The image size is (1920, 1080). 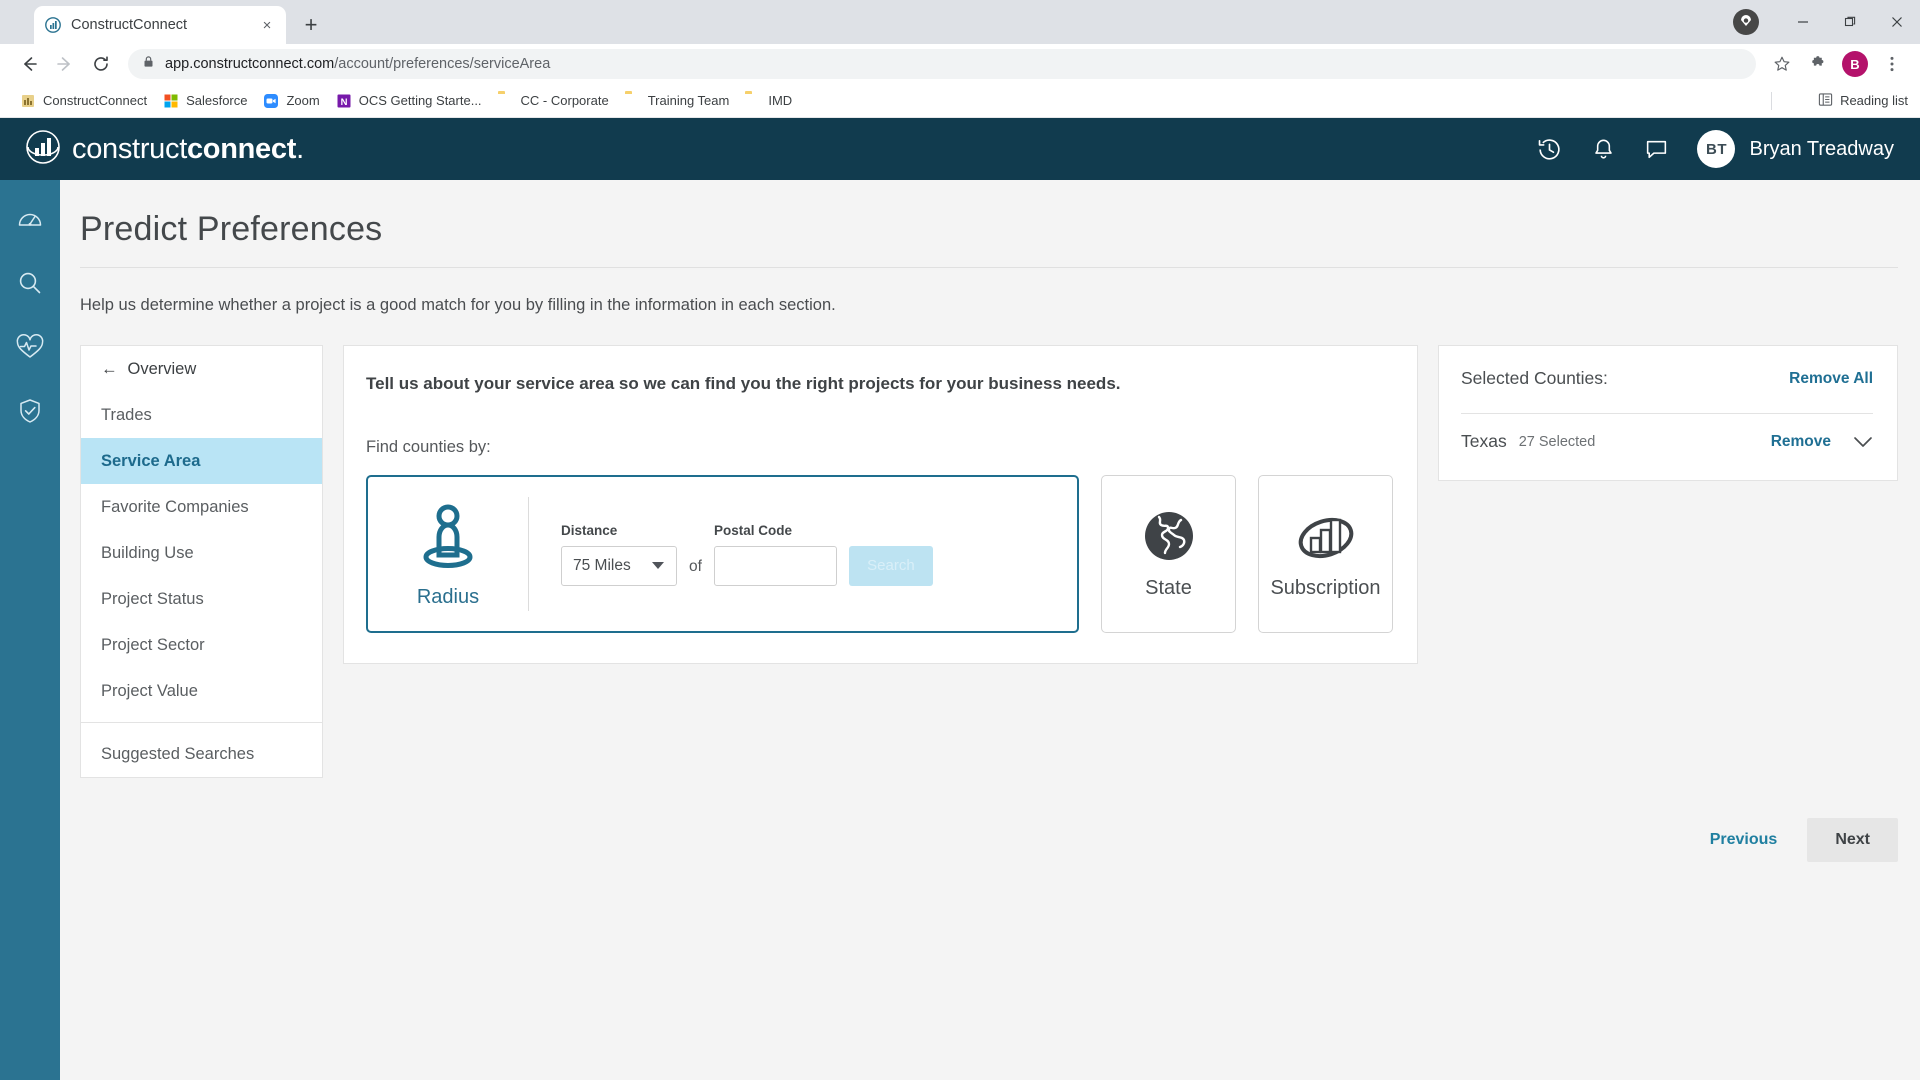 I want to click on distance-label: Distance, so click(x=589, y=530).